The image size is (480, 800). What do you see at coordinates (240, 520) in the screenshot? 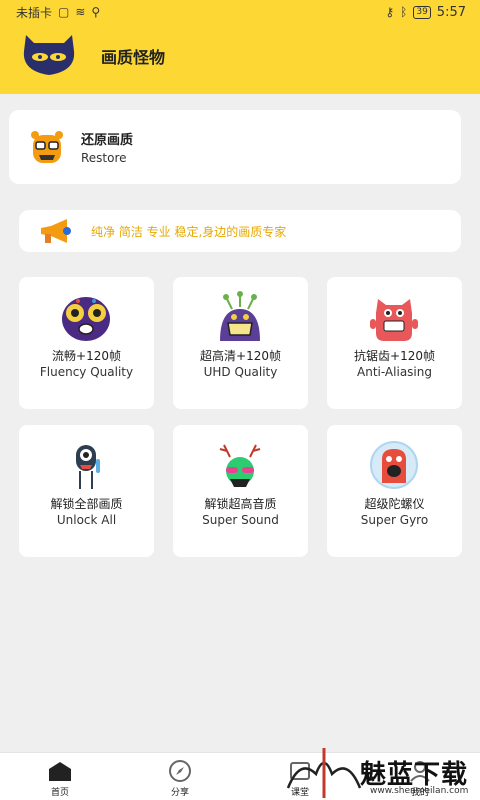
I see `feature-subtitle: Super Sound` at bounding box center [240, 520].